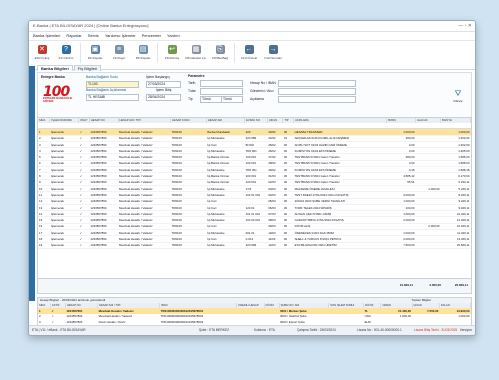  What do you see at coordinates (188, 245) in the screenshot?
I see `table-cell: TR0100` at bounding box center [188, 245].